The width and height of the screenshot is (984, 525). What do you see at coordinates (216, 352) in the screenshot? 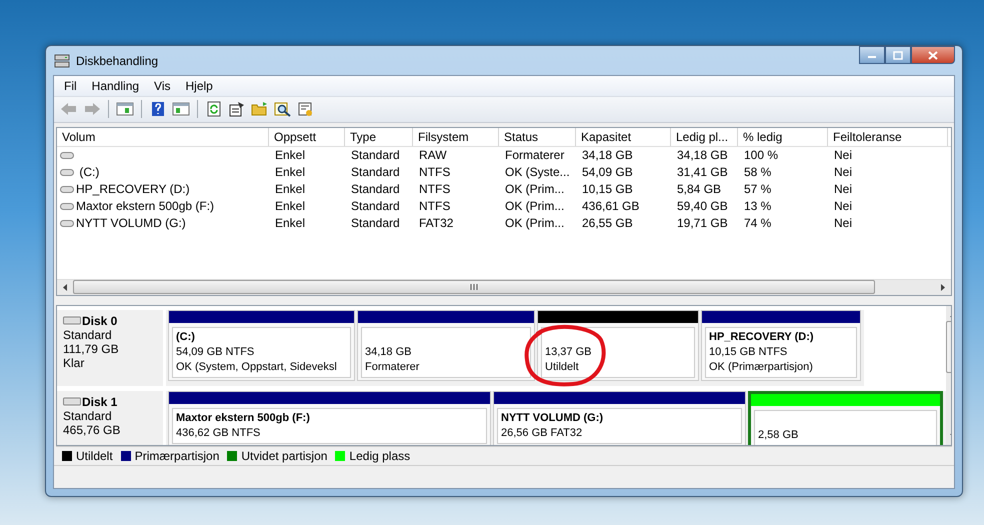
I see `partition-size: 54,09 GB NTFS` at bounding box center [216, 352].